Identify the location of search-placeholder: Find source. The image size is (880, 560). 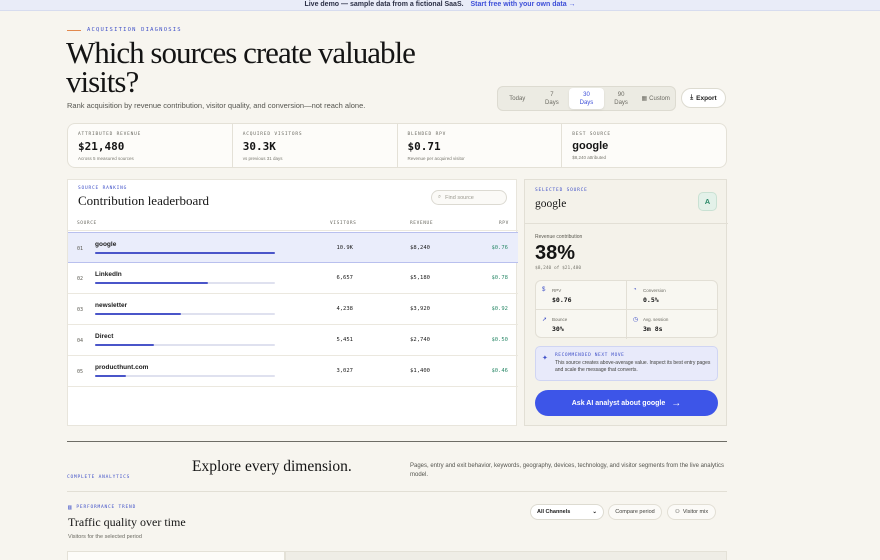
(459, 197).